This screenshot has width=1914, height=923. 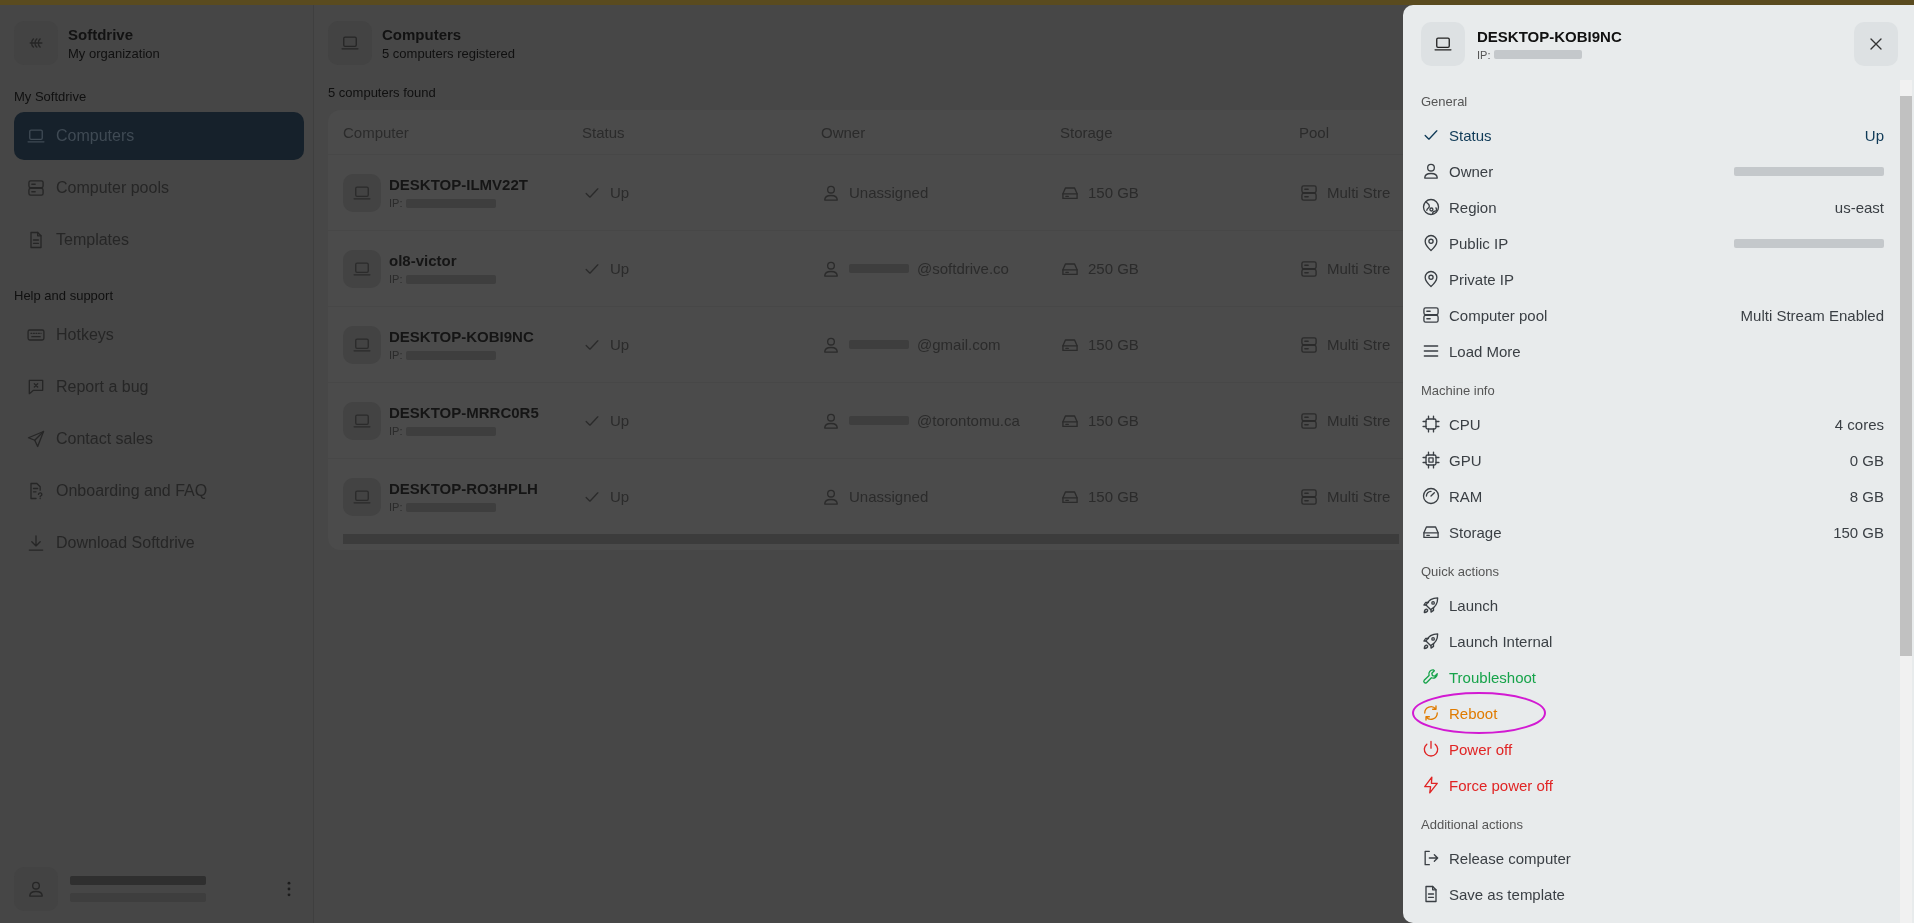 I want to click on bolt-icon, so click(x=1431, y=785).